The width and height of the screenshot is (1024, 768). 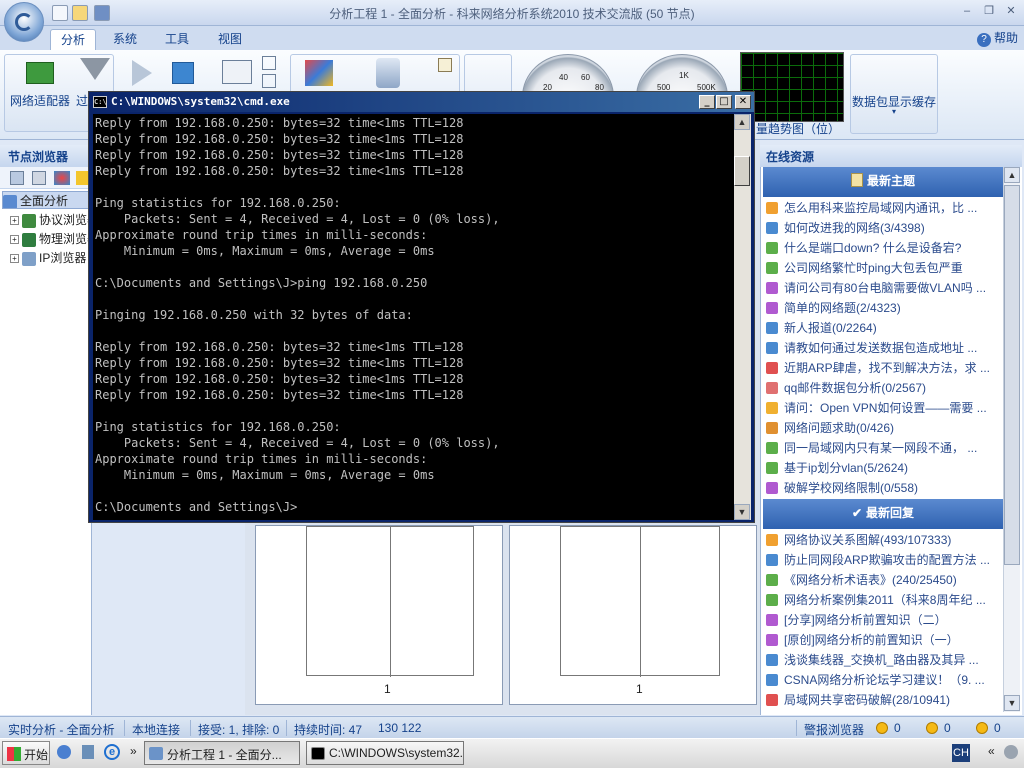 I want to click on app-launch-icon, so click(x=88, y=752).